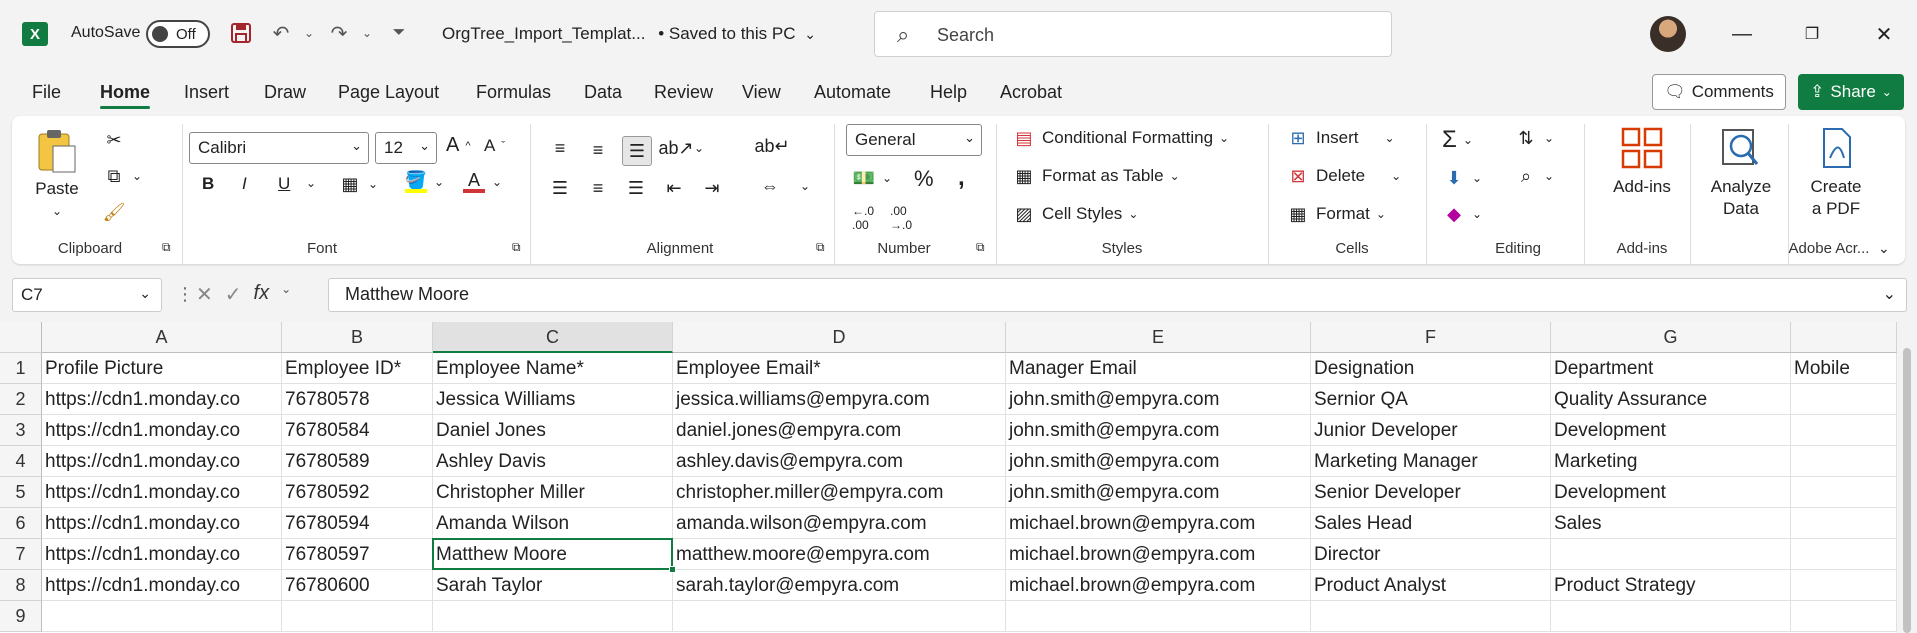 The width and height of the screenshot is (1917, 633). I want to click on restore-icon: ❐, so click(1812, 34).